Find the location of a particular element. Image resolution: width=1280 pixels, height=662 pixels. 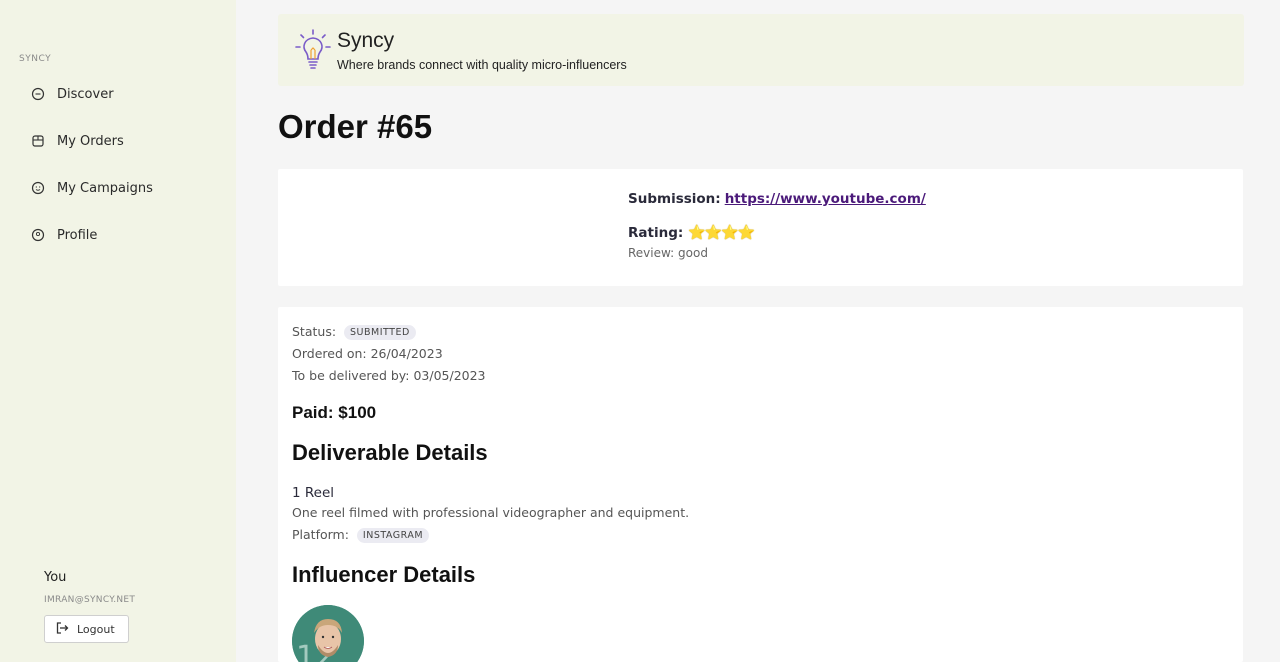

sidebar-item-label: Profile is located at coordinates (77, 235).